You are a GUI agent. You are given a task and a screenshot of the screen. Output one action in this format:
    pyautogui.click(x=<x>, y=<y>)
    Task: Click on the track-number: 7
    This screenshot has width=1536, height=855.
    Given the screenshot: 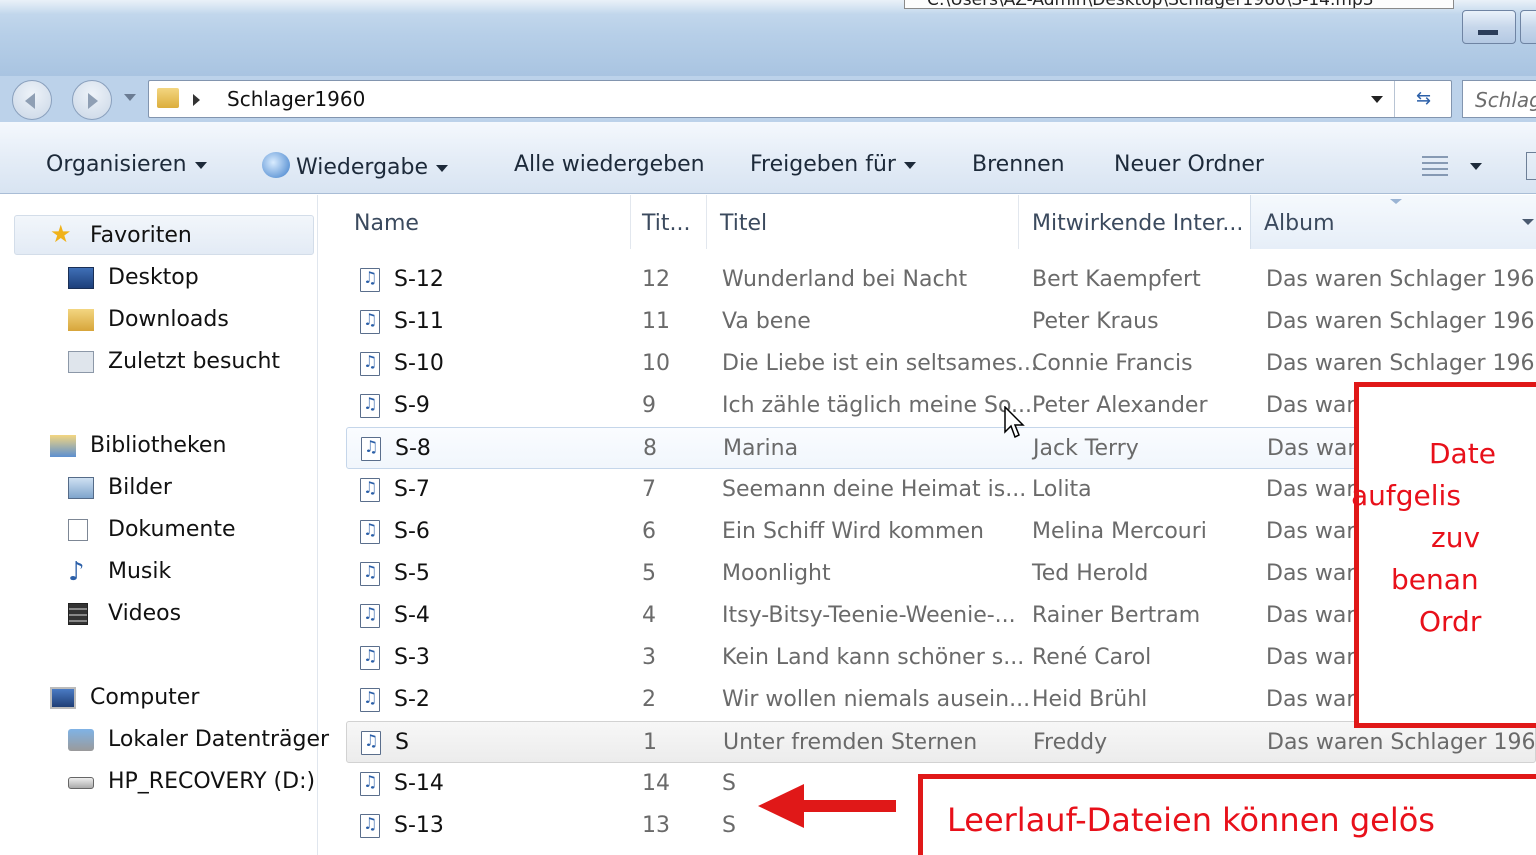 What is the action you would take?
    pyautogui.click(x=649, y=489)
    